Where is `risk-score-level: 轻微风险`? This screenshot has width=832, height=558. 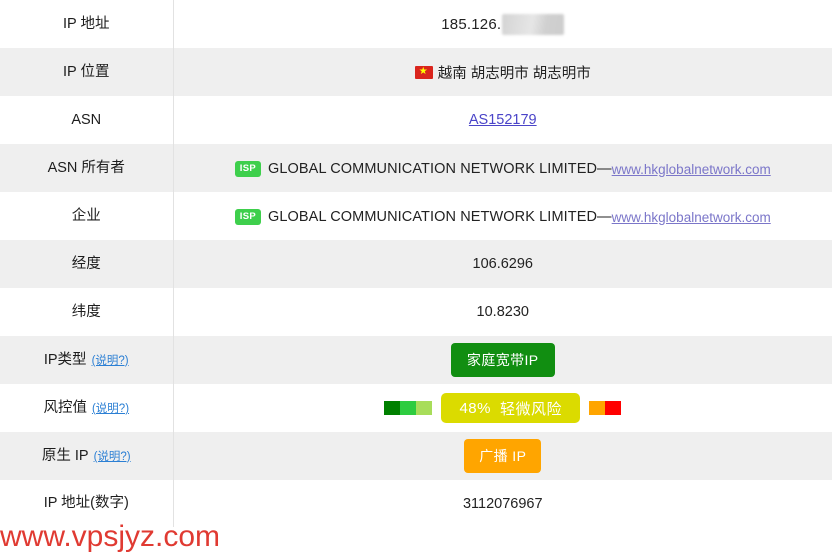
risk-score-level: 轻微风险 is located at coordinates (531, 409).